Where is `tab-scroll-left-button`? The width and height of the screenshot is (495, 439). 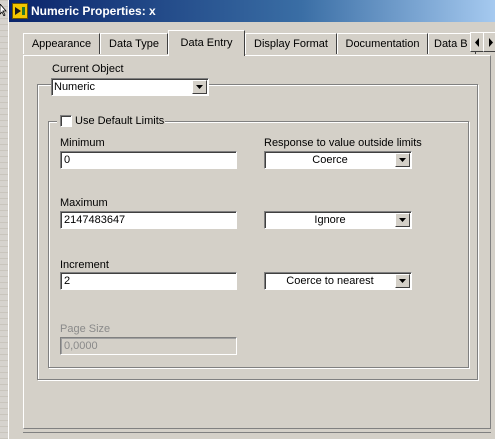
tab-scroll-left-button is located at coordinates (477, 42).